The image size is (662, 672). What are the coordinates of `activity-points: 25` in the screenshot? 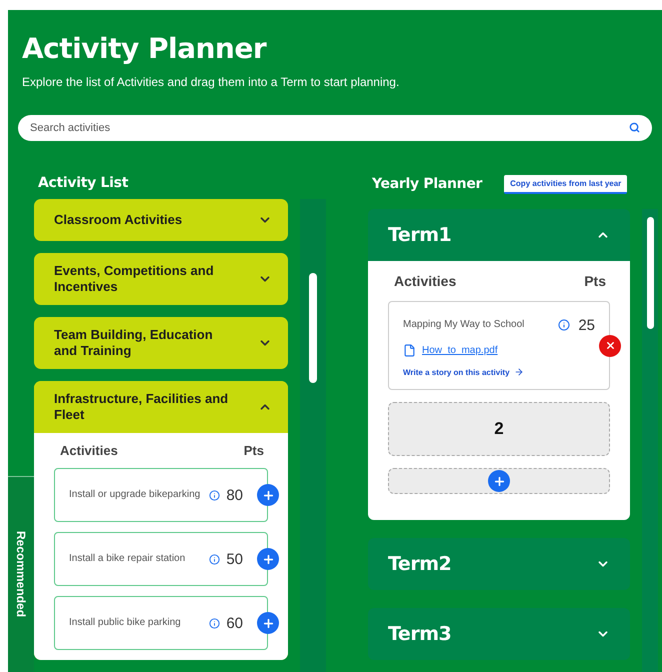 It's located at (586, 325).